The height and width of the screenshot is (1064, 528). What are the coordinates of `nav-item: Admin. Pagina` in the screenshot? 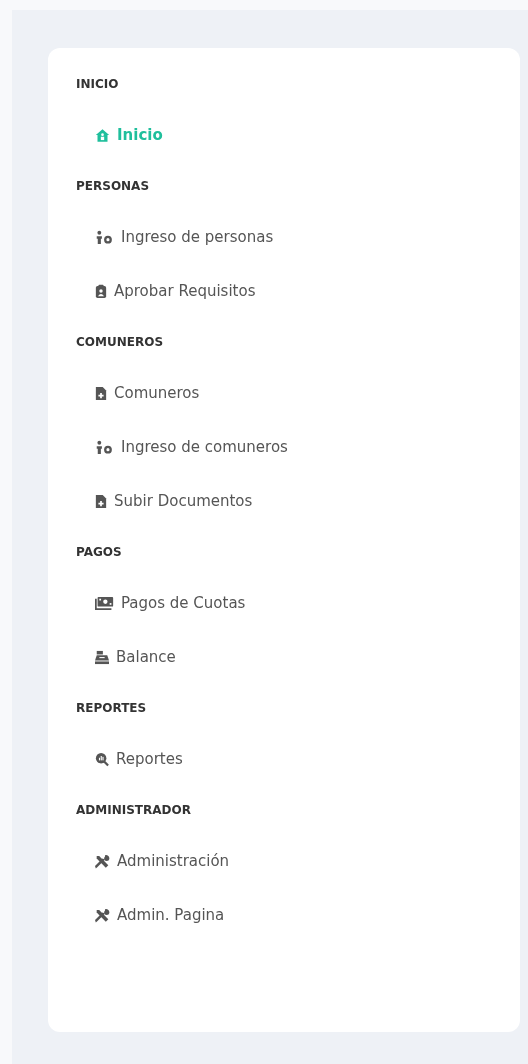 It's located at (160, 915).